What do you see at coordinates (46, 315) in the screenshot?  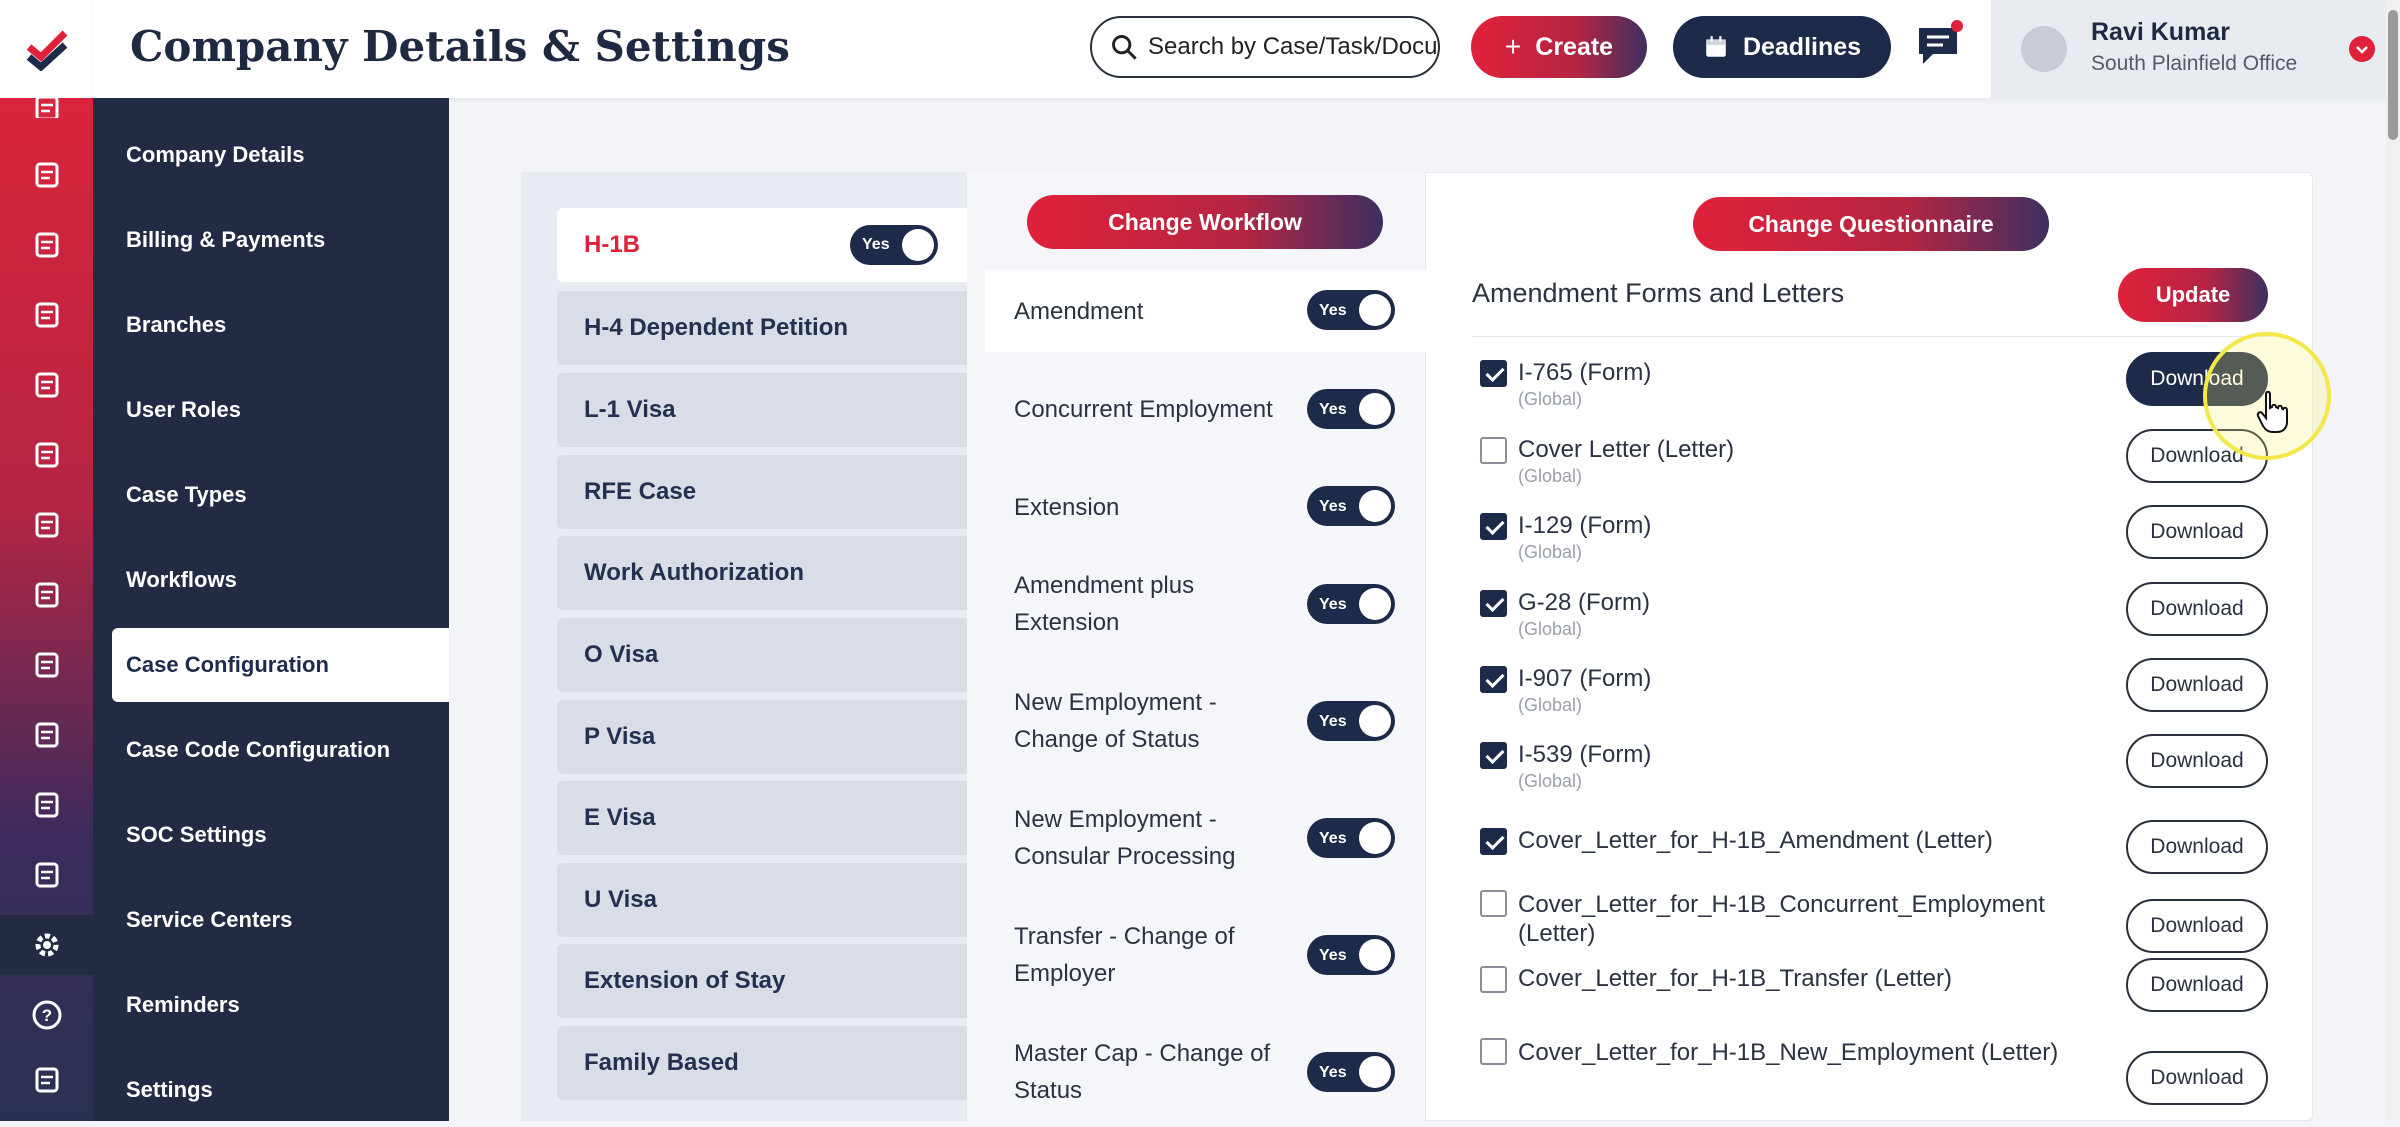 I see `user-icon` at bounding box center [46, 315].